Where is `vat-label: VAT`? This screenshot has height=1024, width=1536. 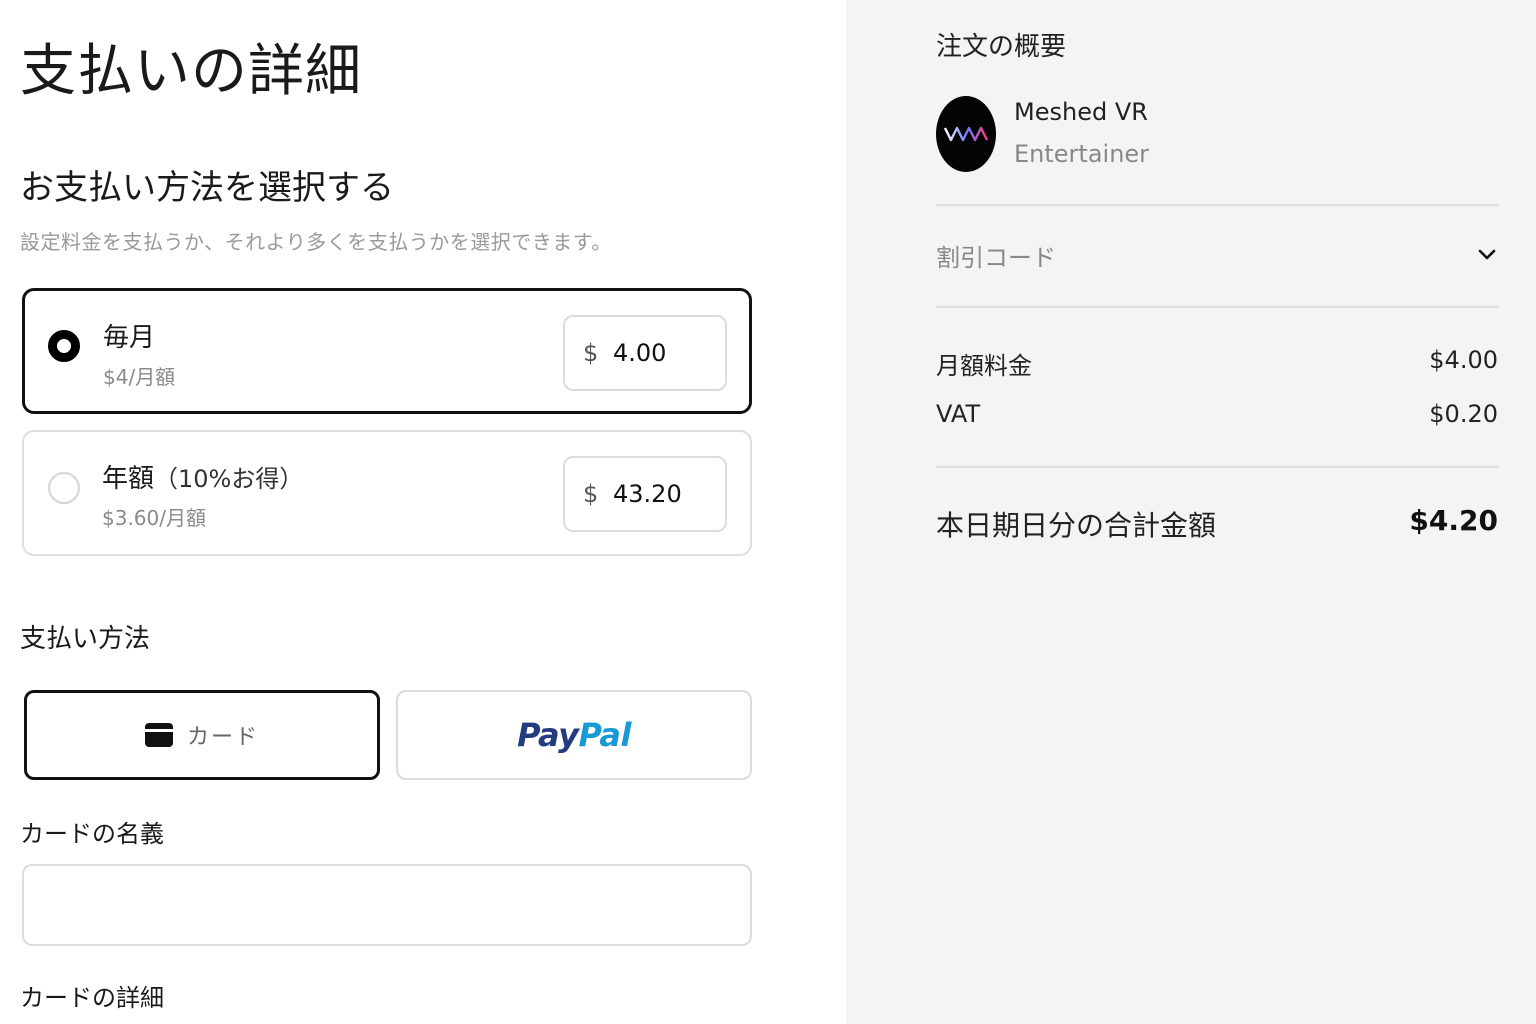 vat-label: VAT is located at coordinates (958, 414).